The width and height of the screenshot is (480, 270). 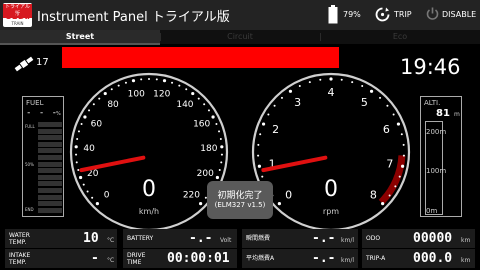 I want to click on battery-value: -.-, so click(x=201, y=238).